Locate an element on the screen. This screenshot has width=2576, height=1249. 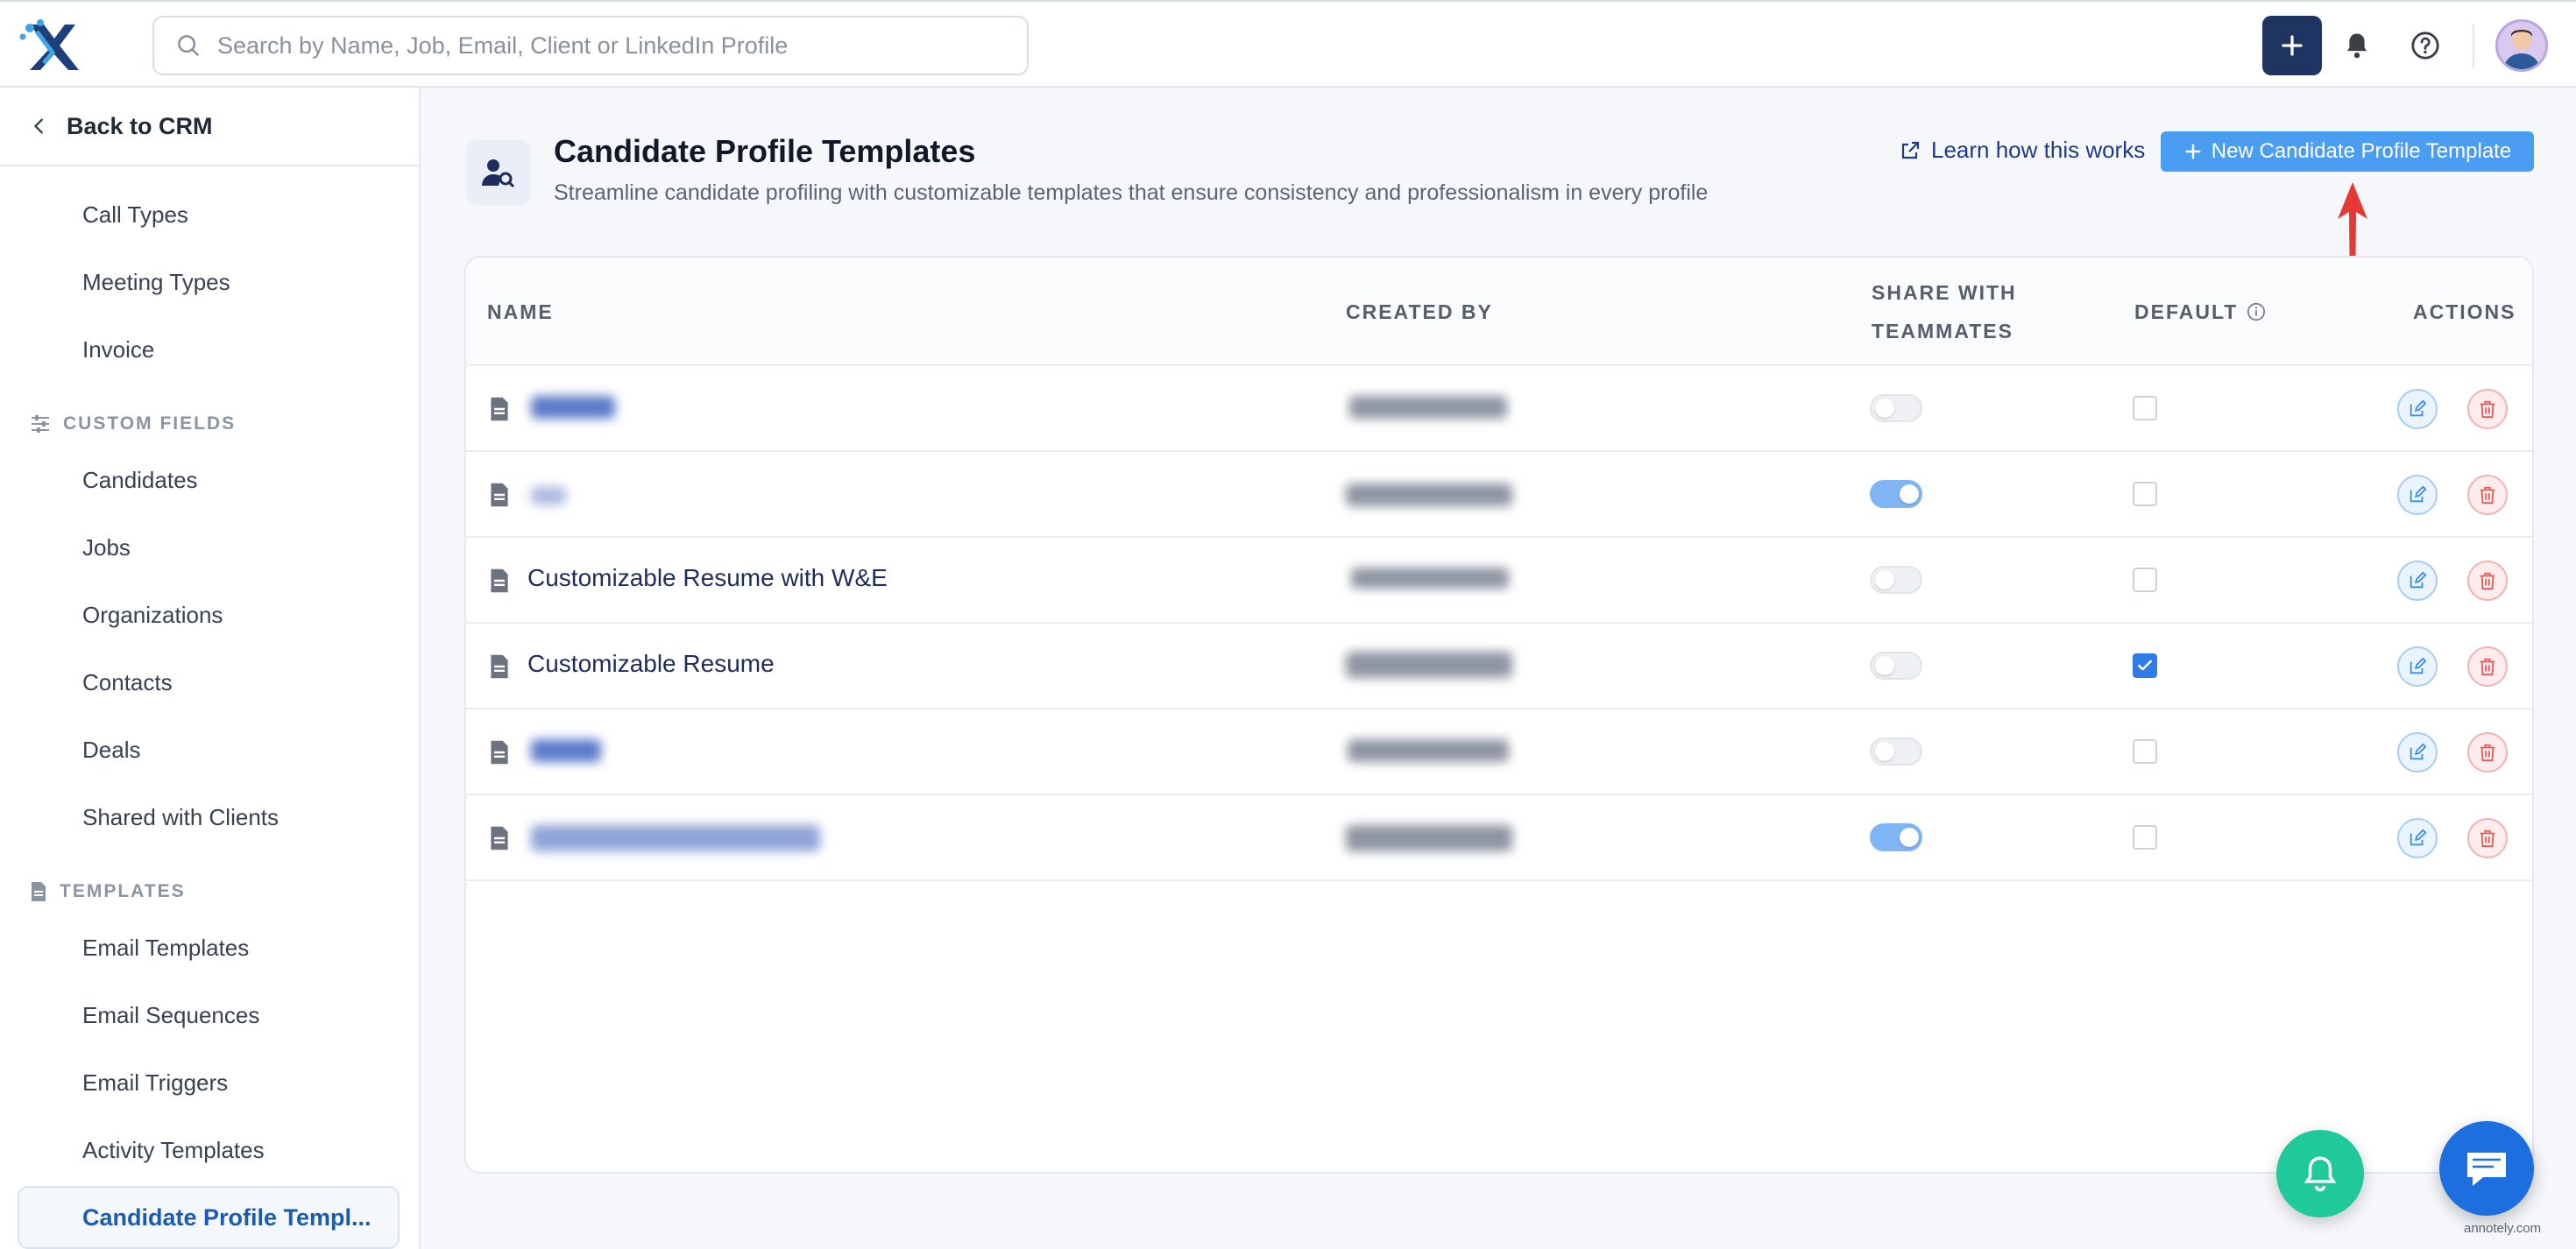
sidebar-item-activity-templates: Activity Templates is located at coordinates (173, 1150).